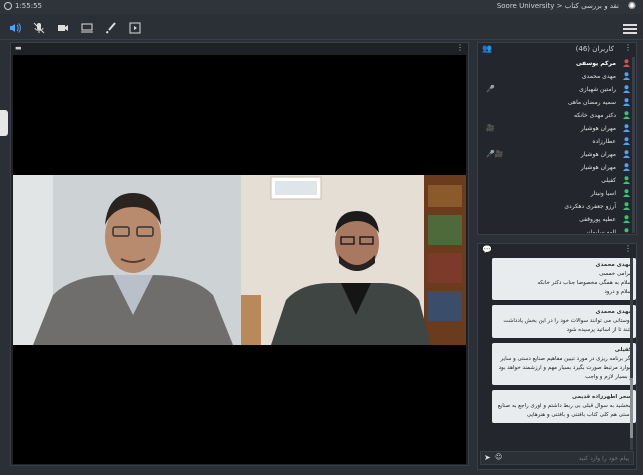 Image resolution: width=643 pixels, height=475 pixels. I want to click on chat-greeting-line-2: سلام به همگی مخصوصا جناب دکتر خانکه, so click(584, 283).